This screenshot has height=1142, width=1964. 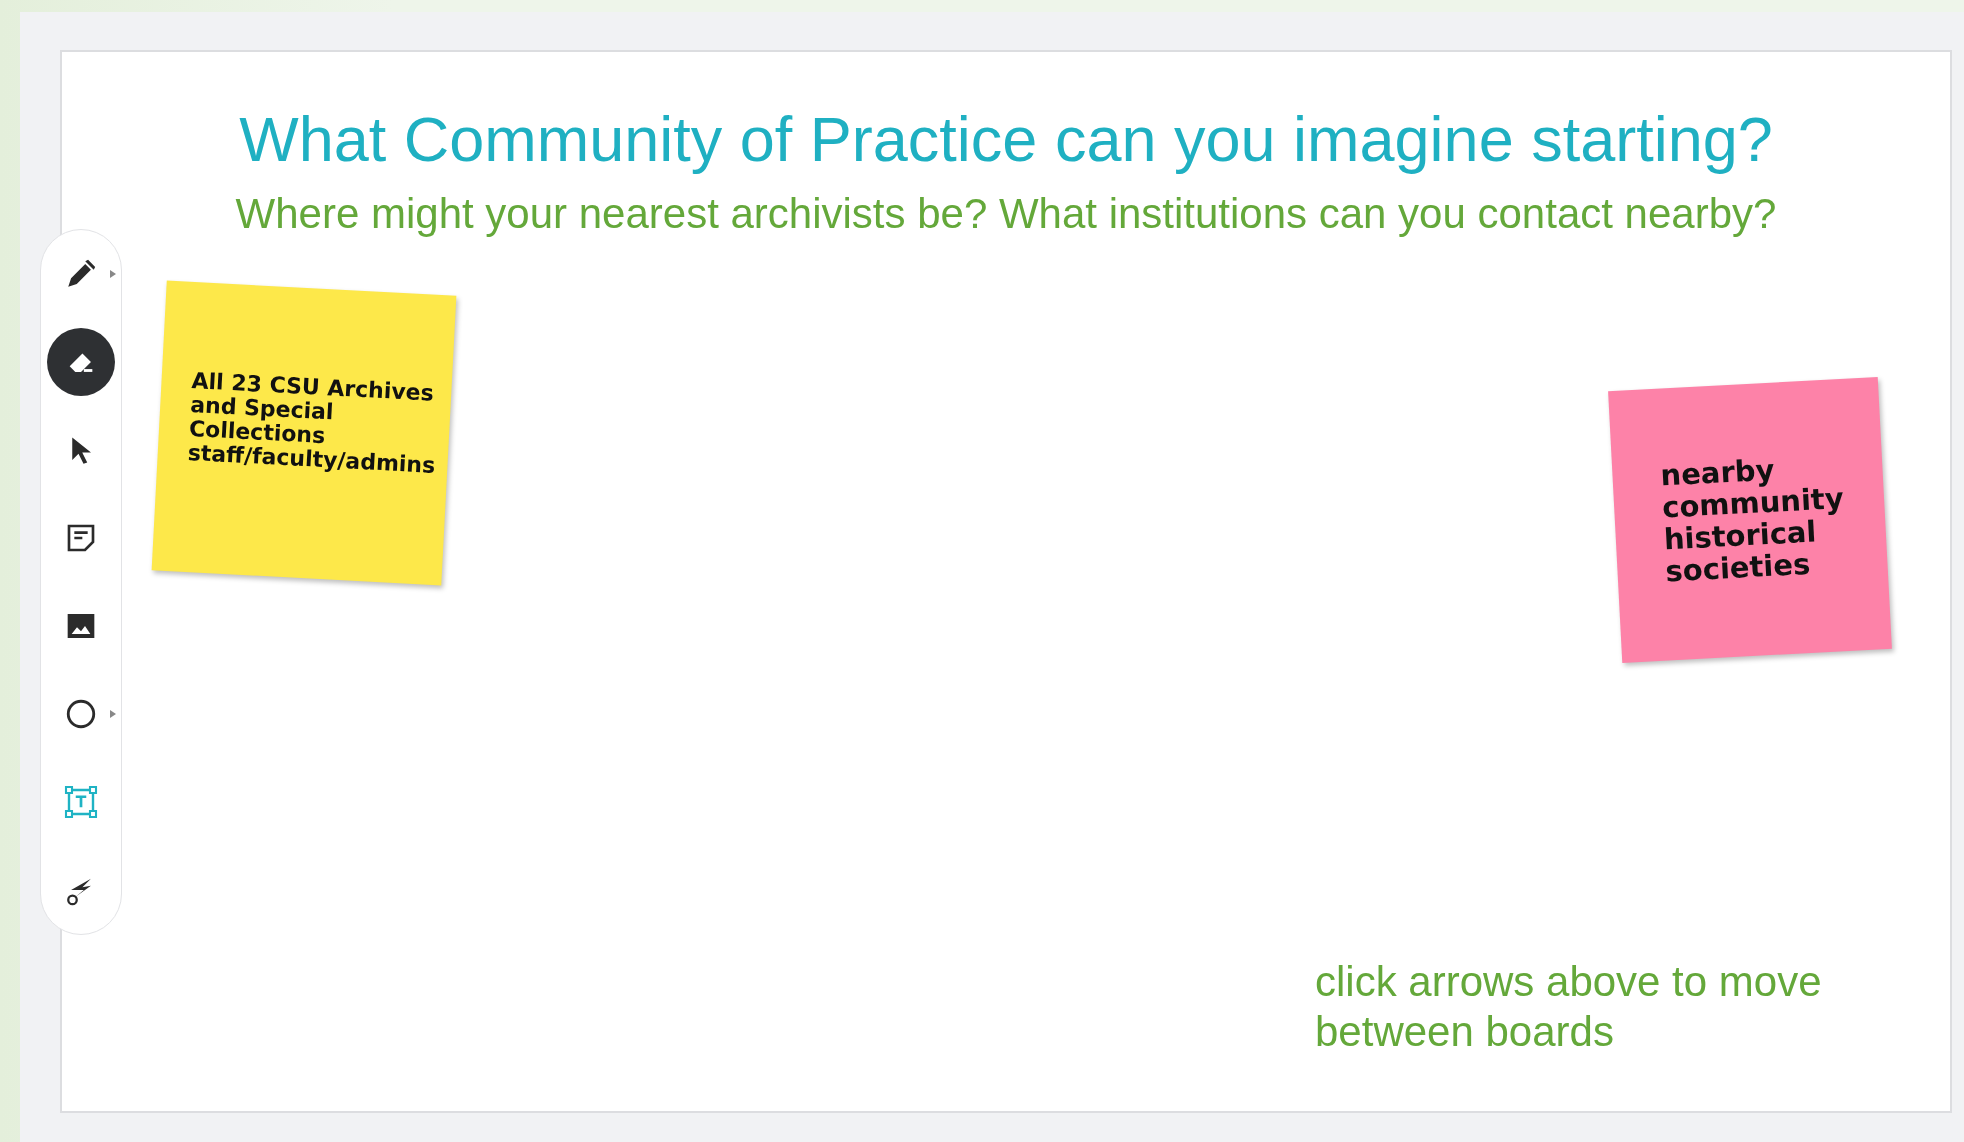 I want to click on text-box-icon, so click(x=81, y=802).